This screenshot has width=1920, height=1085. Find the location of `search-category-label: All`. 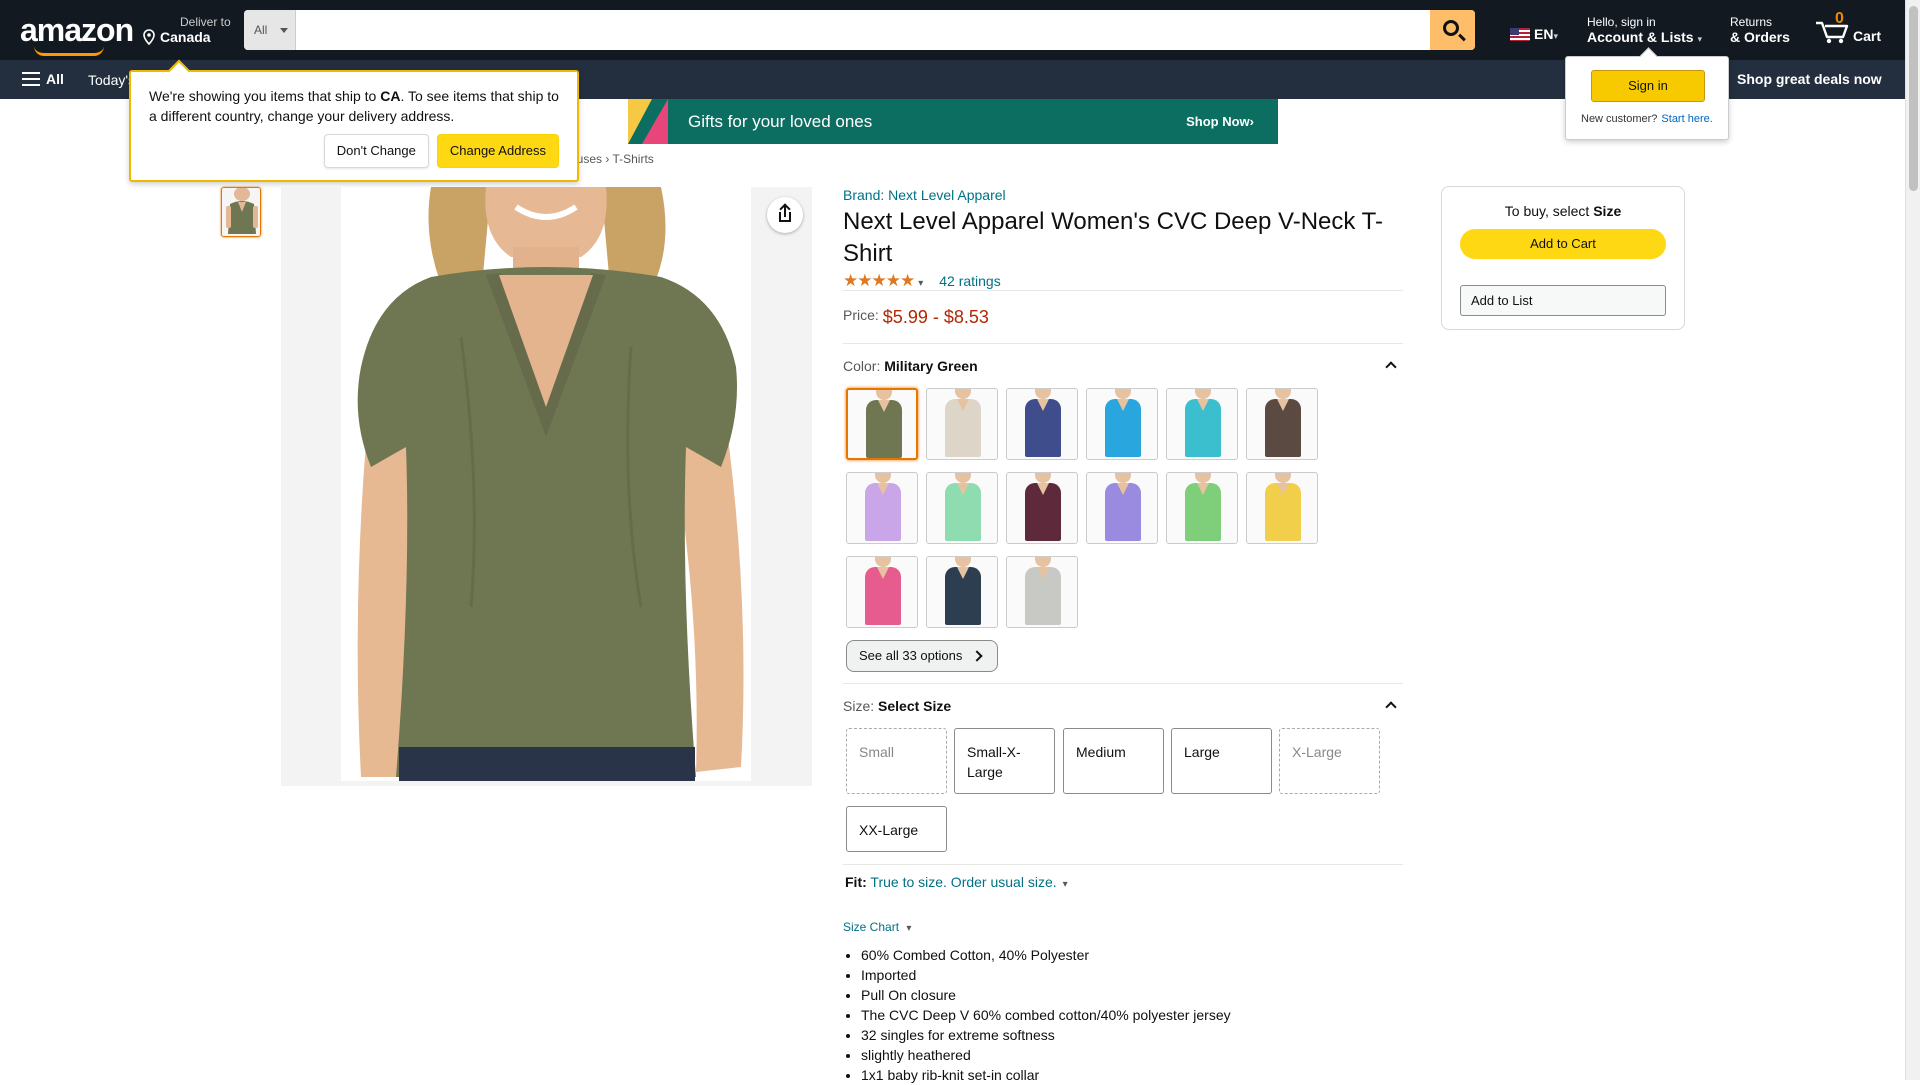

search-category-label: All is located at coordinates (261, 30).